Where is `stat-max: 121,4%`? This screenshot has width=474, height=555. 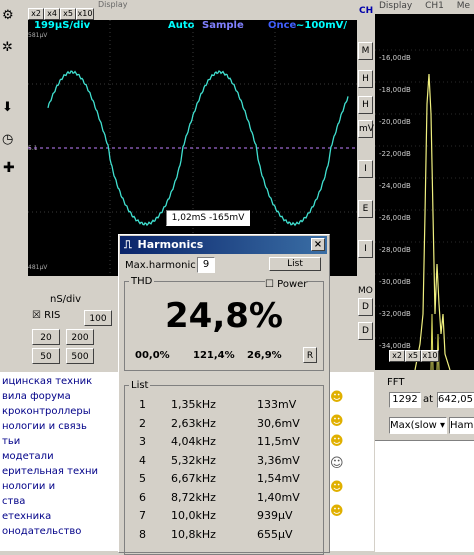 stat-max: 121,4% is located at coordinates (214, 355).